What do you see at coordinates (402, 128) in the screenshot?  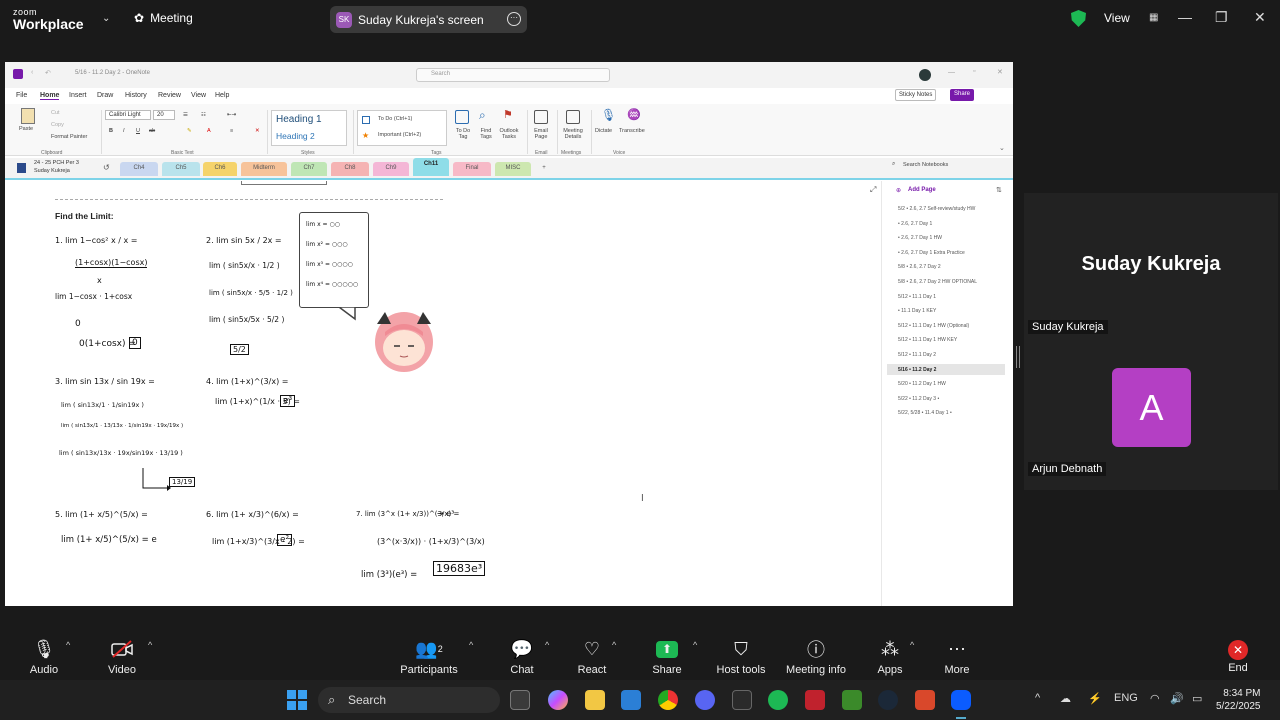 I see `tags-gallery: To Do (Ctrl+1) ★ Important (Ctrl+2)` at bounding box center [402, 128].